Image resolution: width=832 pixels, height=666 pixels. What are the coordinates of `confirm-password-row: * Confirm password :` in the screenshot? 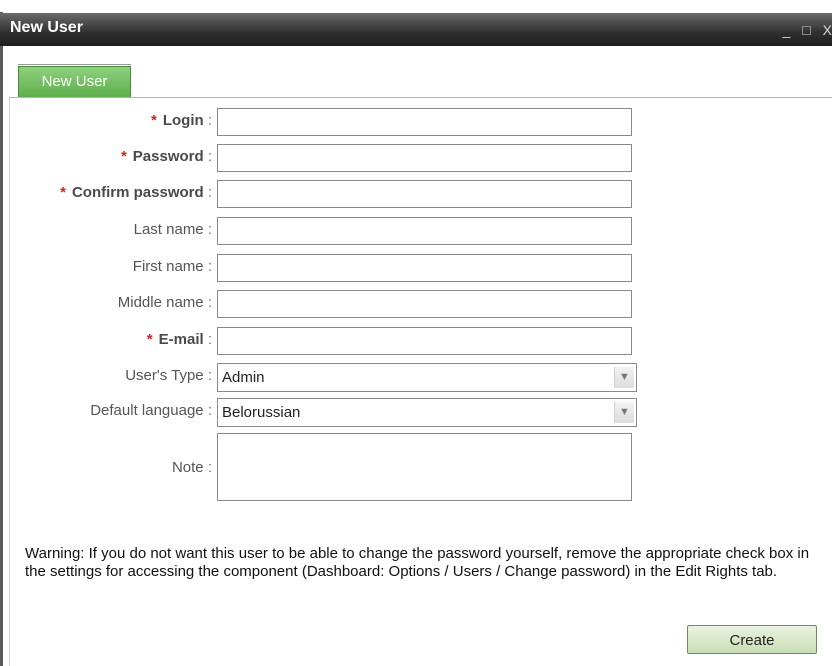 It's located at (416, 194).